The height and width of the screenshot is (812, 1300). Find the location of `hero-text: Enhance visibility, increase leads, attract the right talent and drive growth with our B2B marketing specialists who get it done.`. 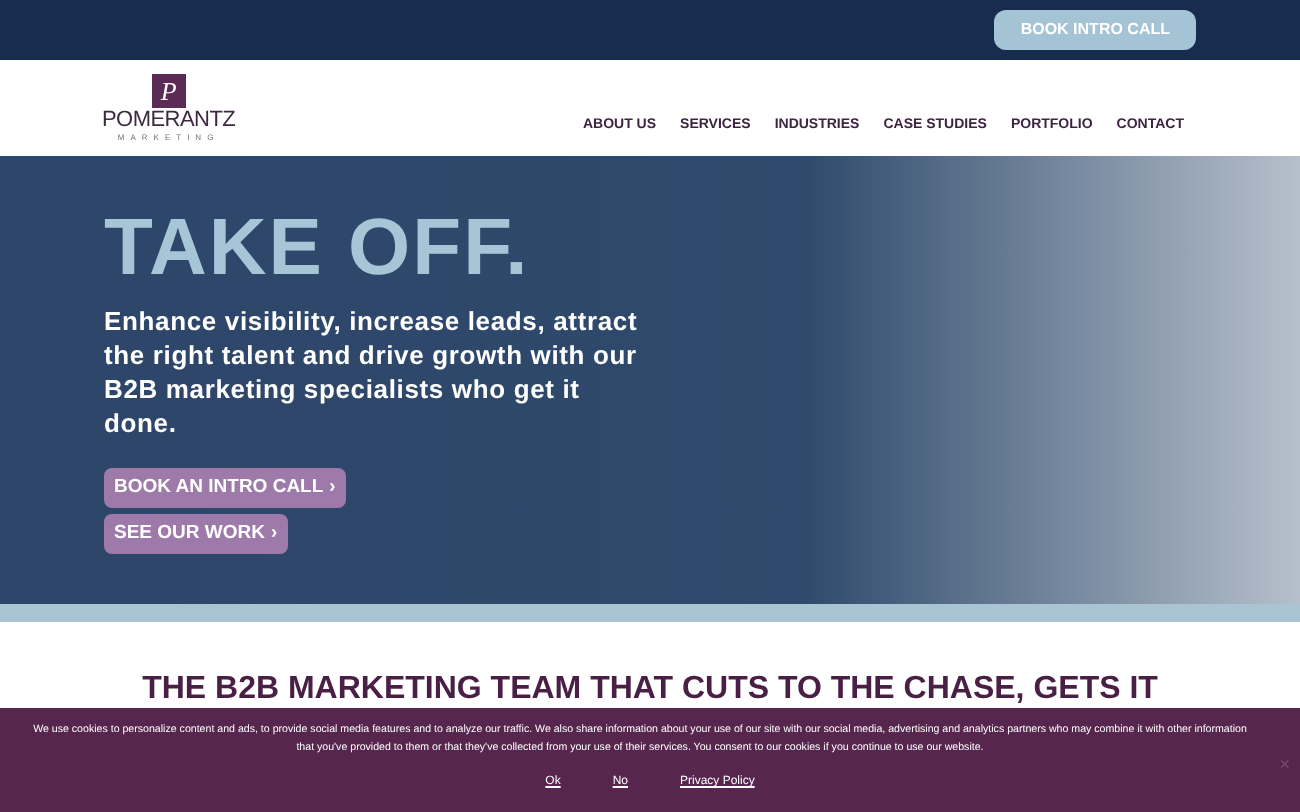

hero-text: Enhance visibility, increase leads, attract the right talent and drive growth with our B2B marketing specialists who get it done. is located at coordinates (372, 372).